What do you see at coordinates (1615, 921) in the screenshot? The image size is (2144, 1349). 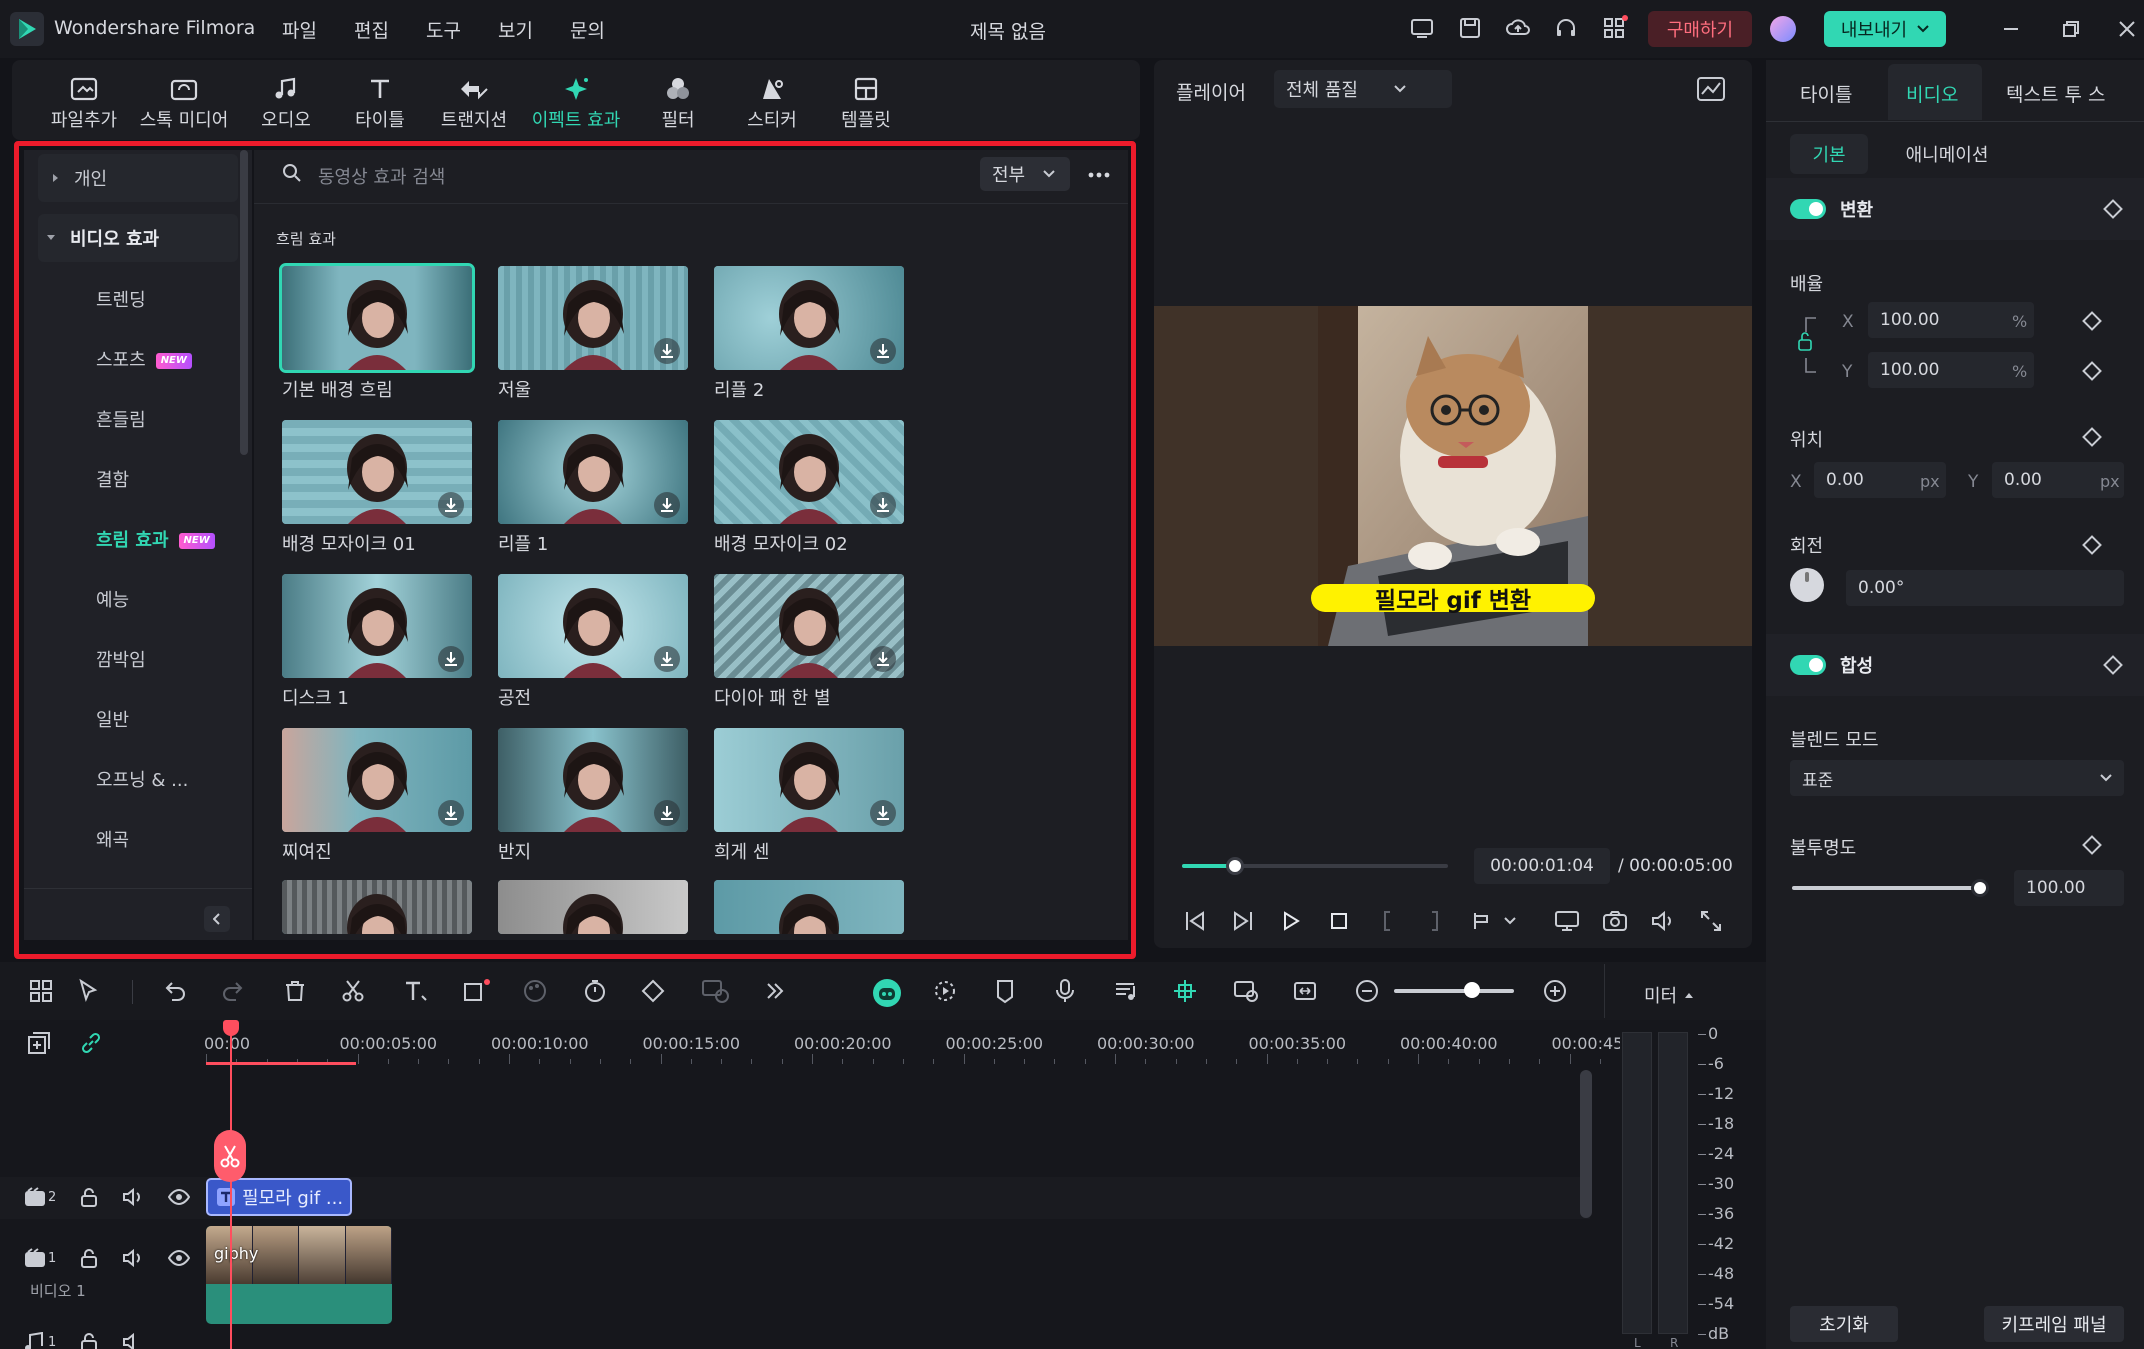 I see `camera-snapshot-icon` at bounding box center [1615, 921].